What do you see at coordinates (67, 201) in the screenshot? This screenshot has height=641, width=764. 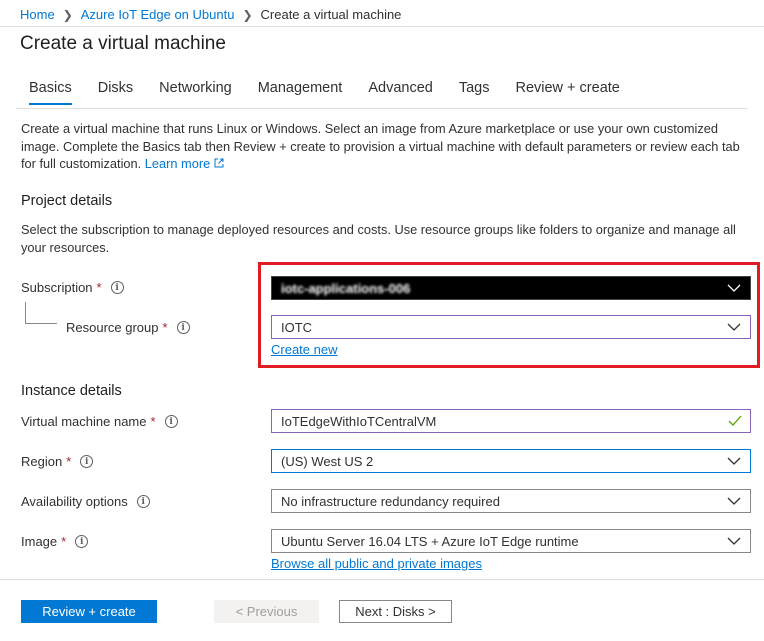 I see `project-details-heading: Project details` at bounding box center [67, 201].